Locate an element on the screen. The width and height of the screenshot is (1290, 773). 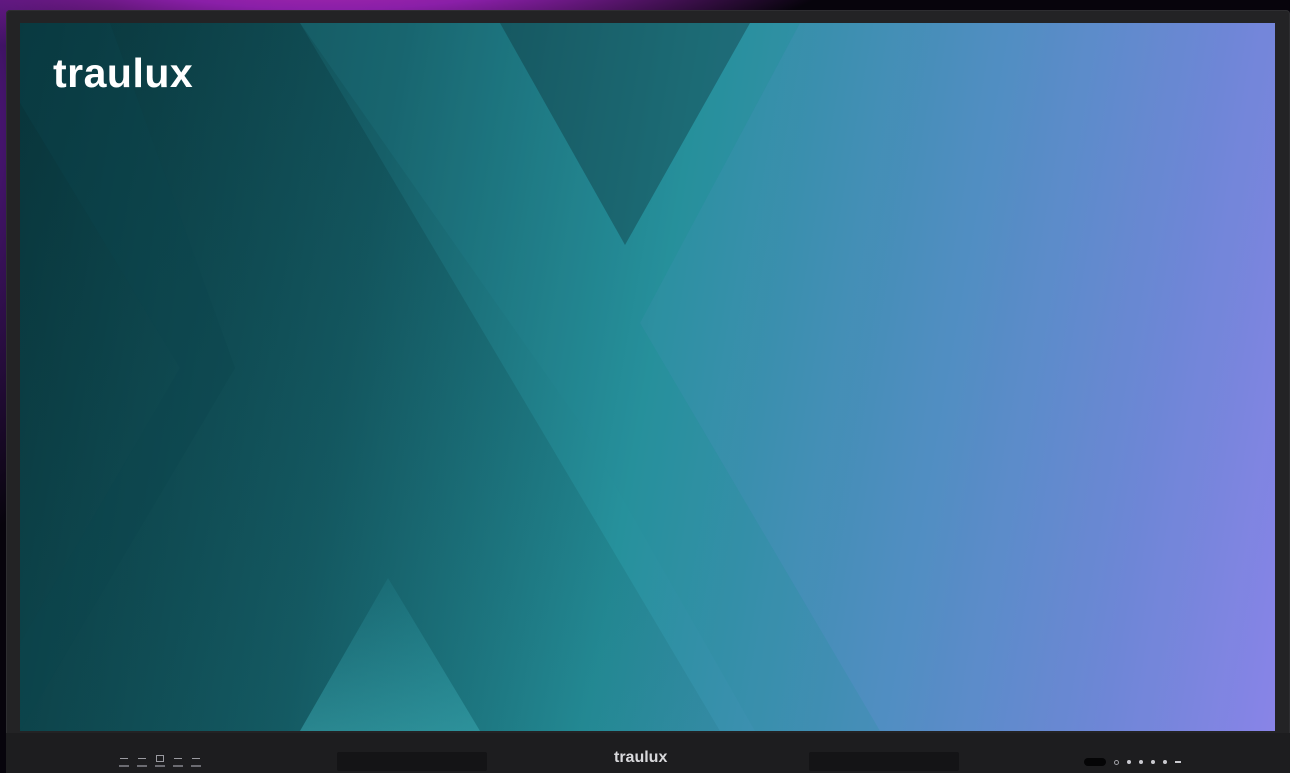
light-sensor is located at coordinates (1116, 762).